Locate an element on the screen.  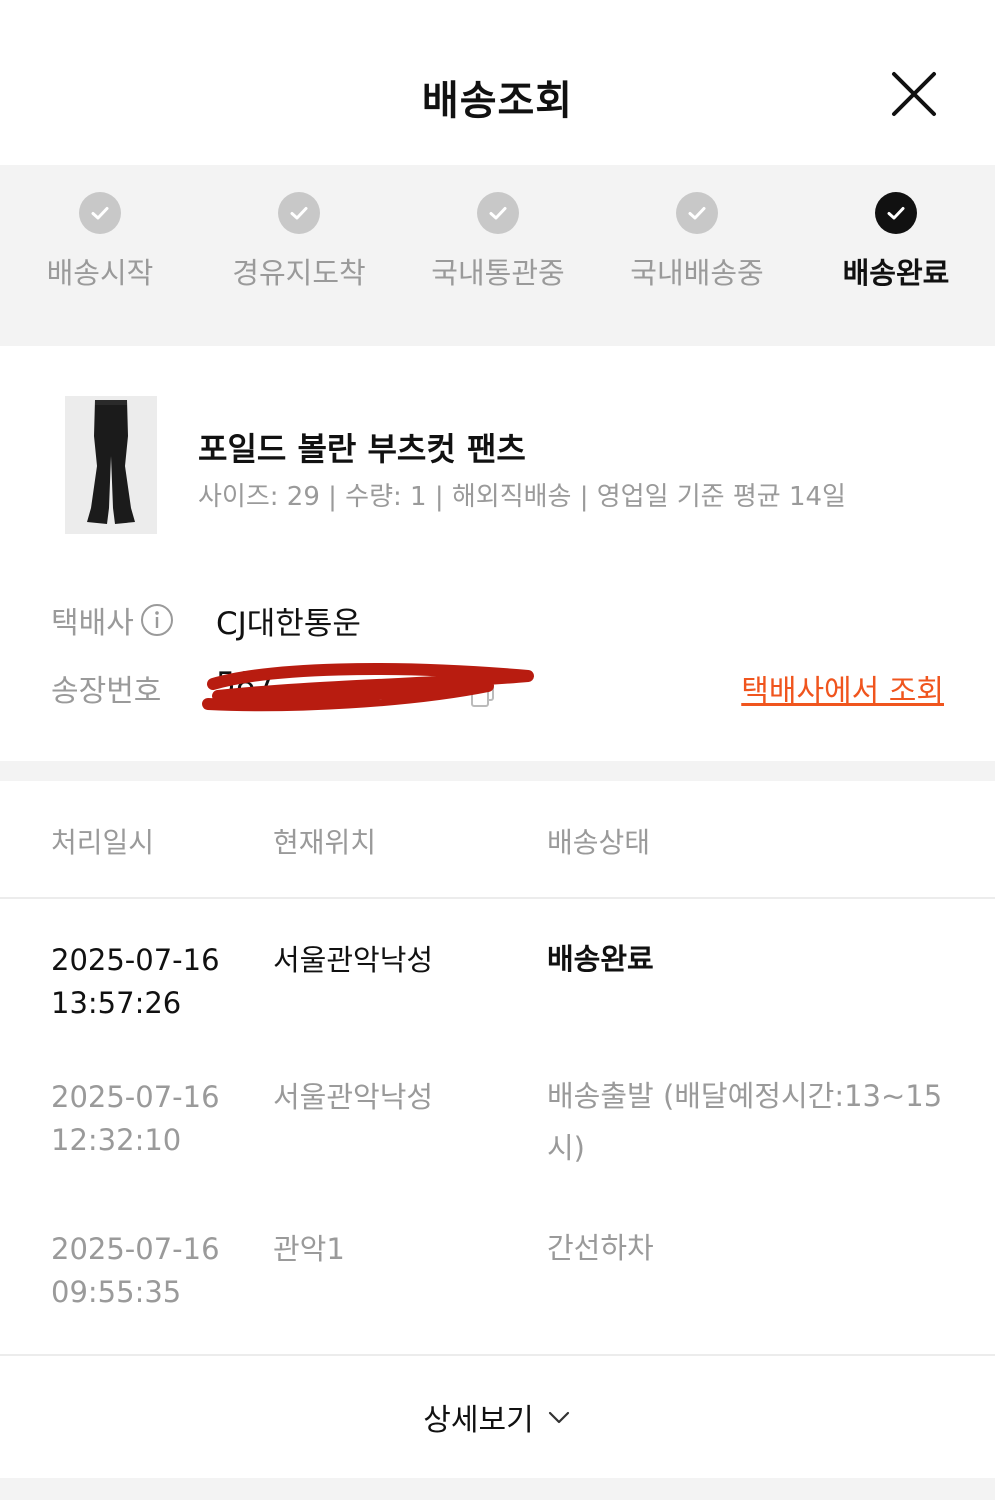
view-details-button: 상세보기 is located at coordinates (497, 1417).